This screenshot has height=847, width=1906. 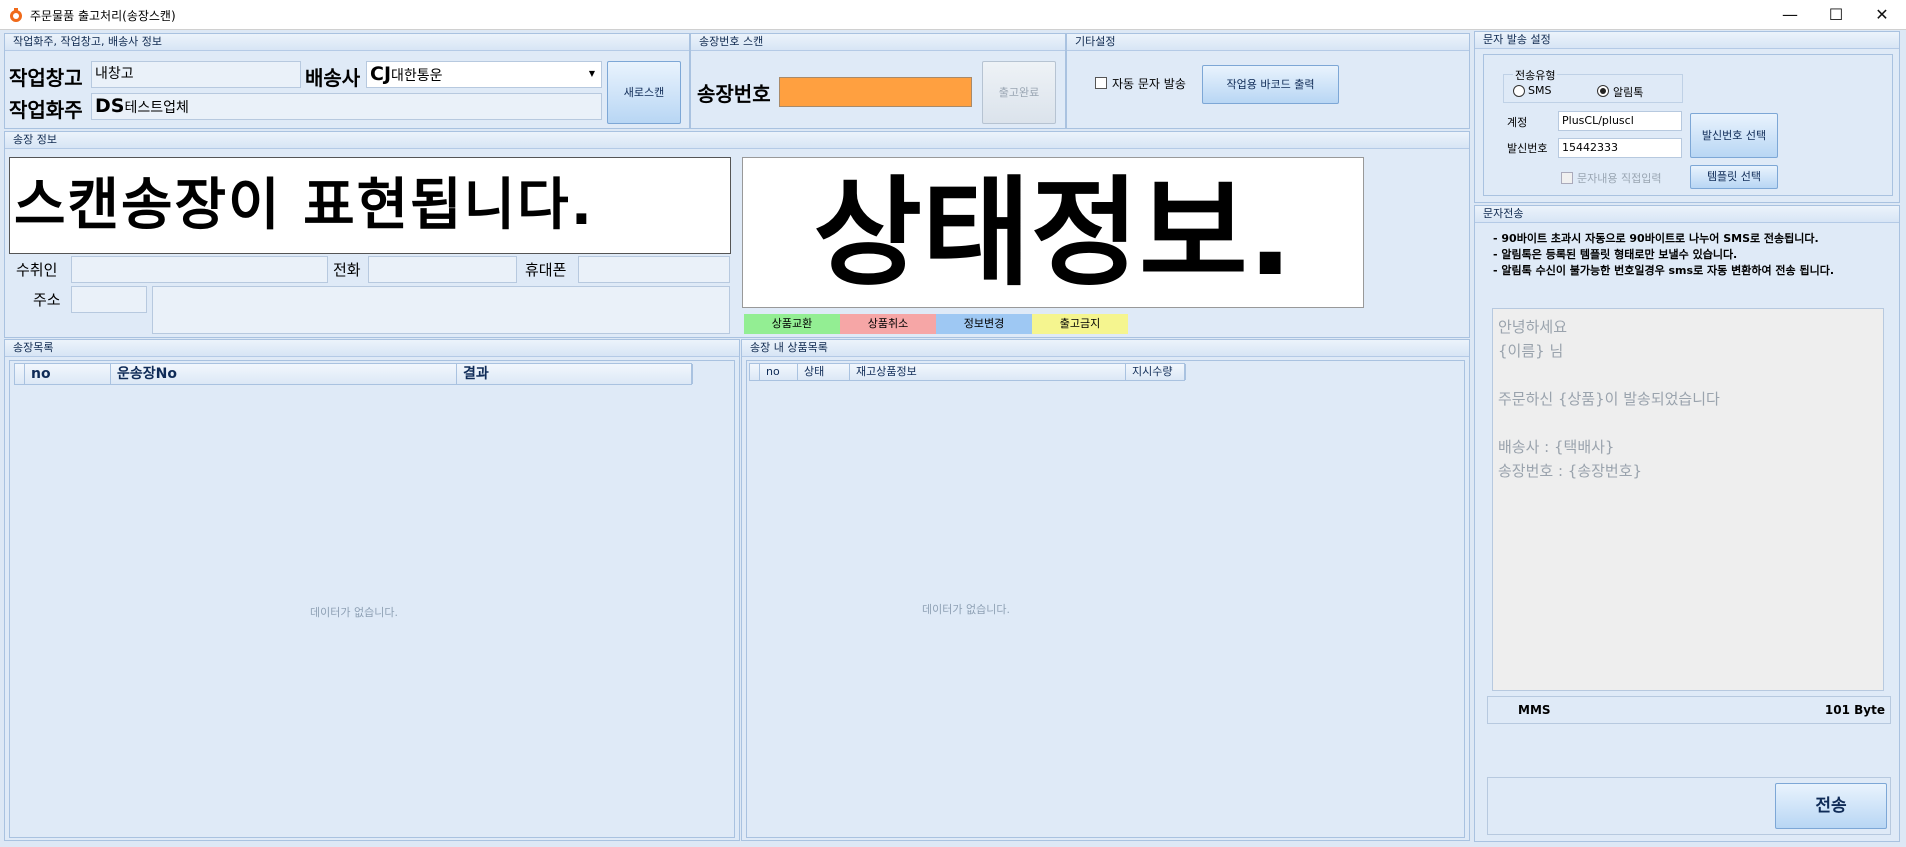 What do you see at coordinates (1854, 710) in the screenshot?
I see `message-bytes: 101 Byte` at bounding box center [1854, 710].